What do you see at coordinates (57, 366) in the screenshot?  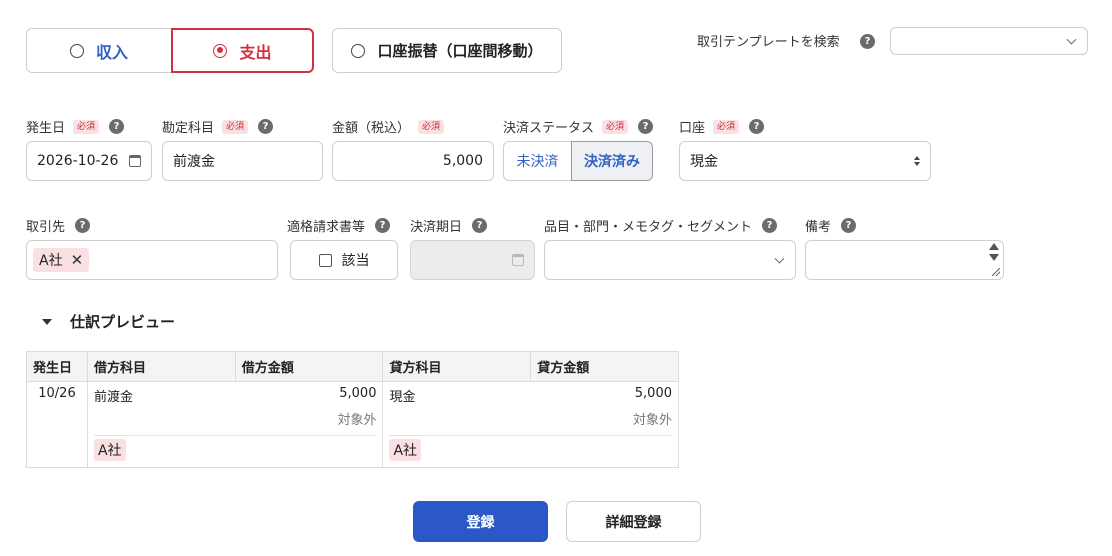 I see `header-date: 発生日` at bounding box center [57, 366].